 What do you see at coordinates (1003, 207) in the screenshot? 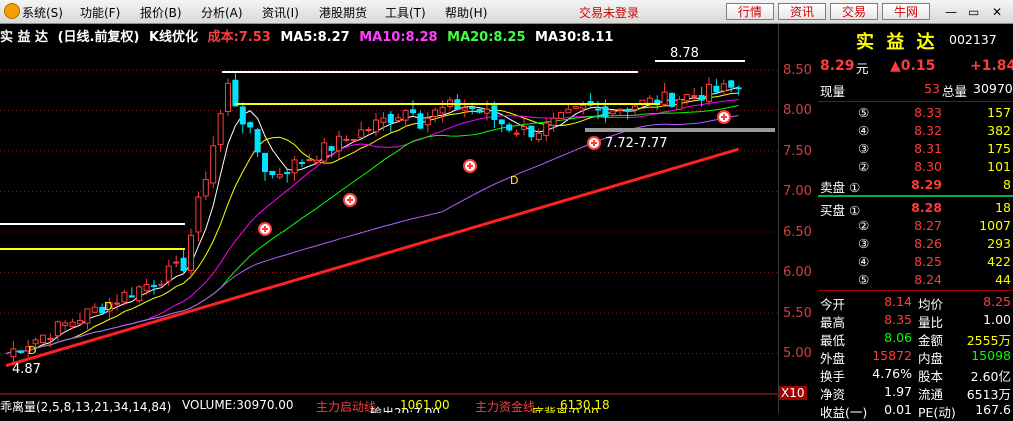
I see `bid-volume: 18` at bounding box center [1003, 207].